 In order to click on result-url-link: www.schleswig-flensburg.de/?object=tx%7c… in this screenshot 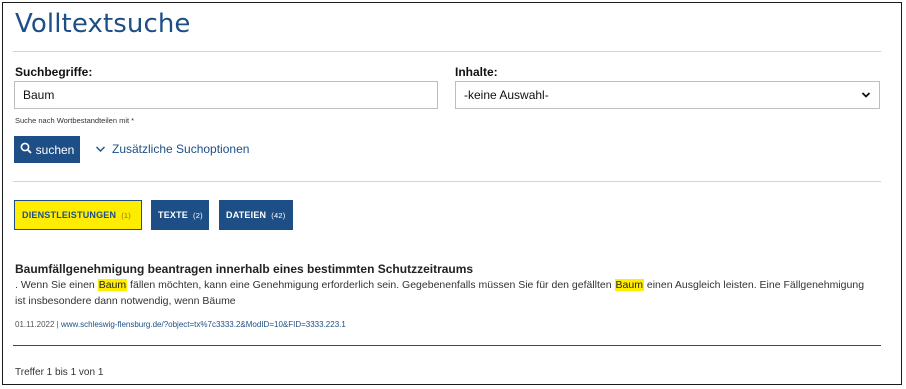, I will do `click(203, 324)`.